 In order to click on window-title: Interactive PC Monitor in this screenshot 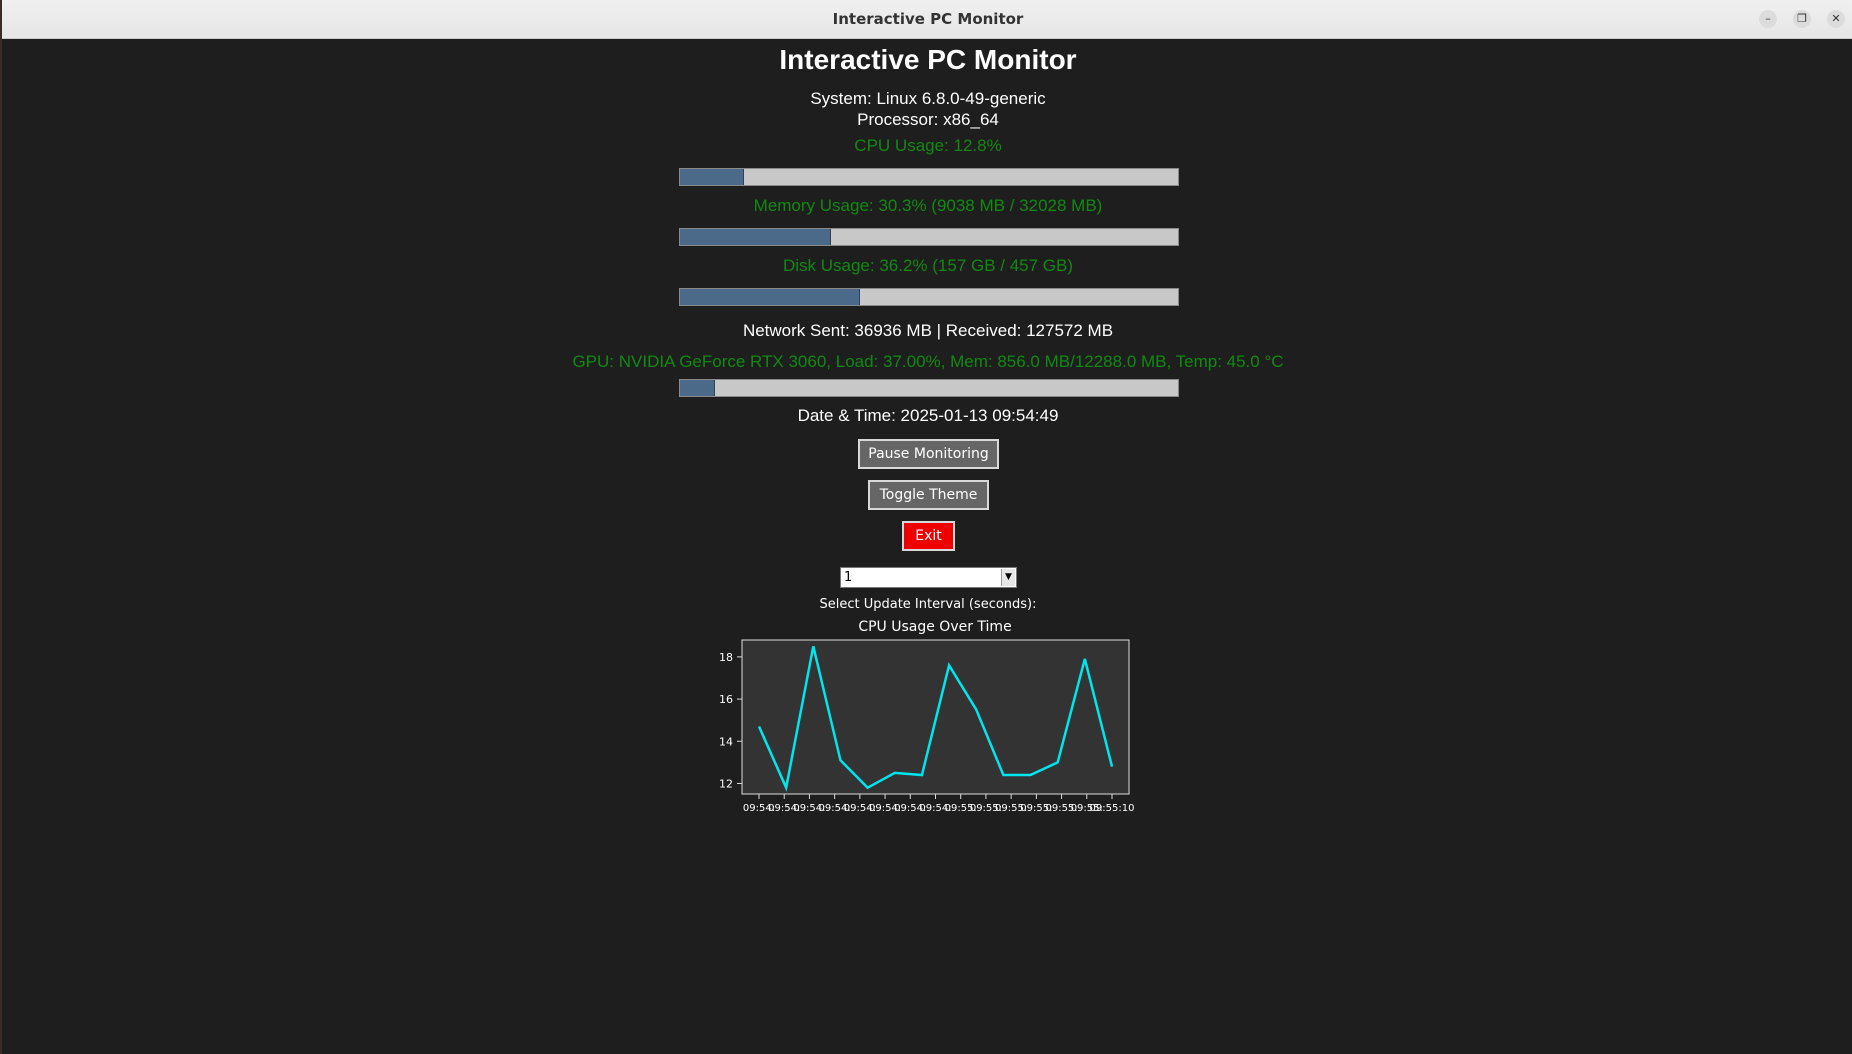, I will do `click(928, 19)`.